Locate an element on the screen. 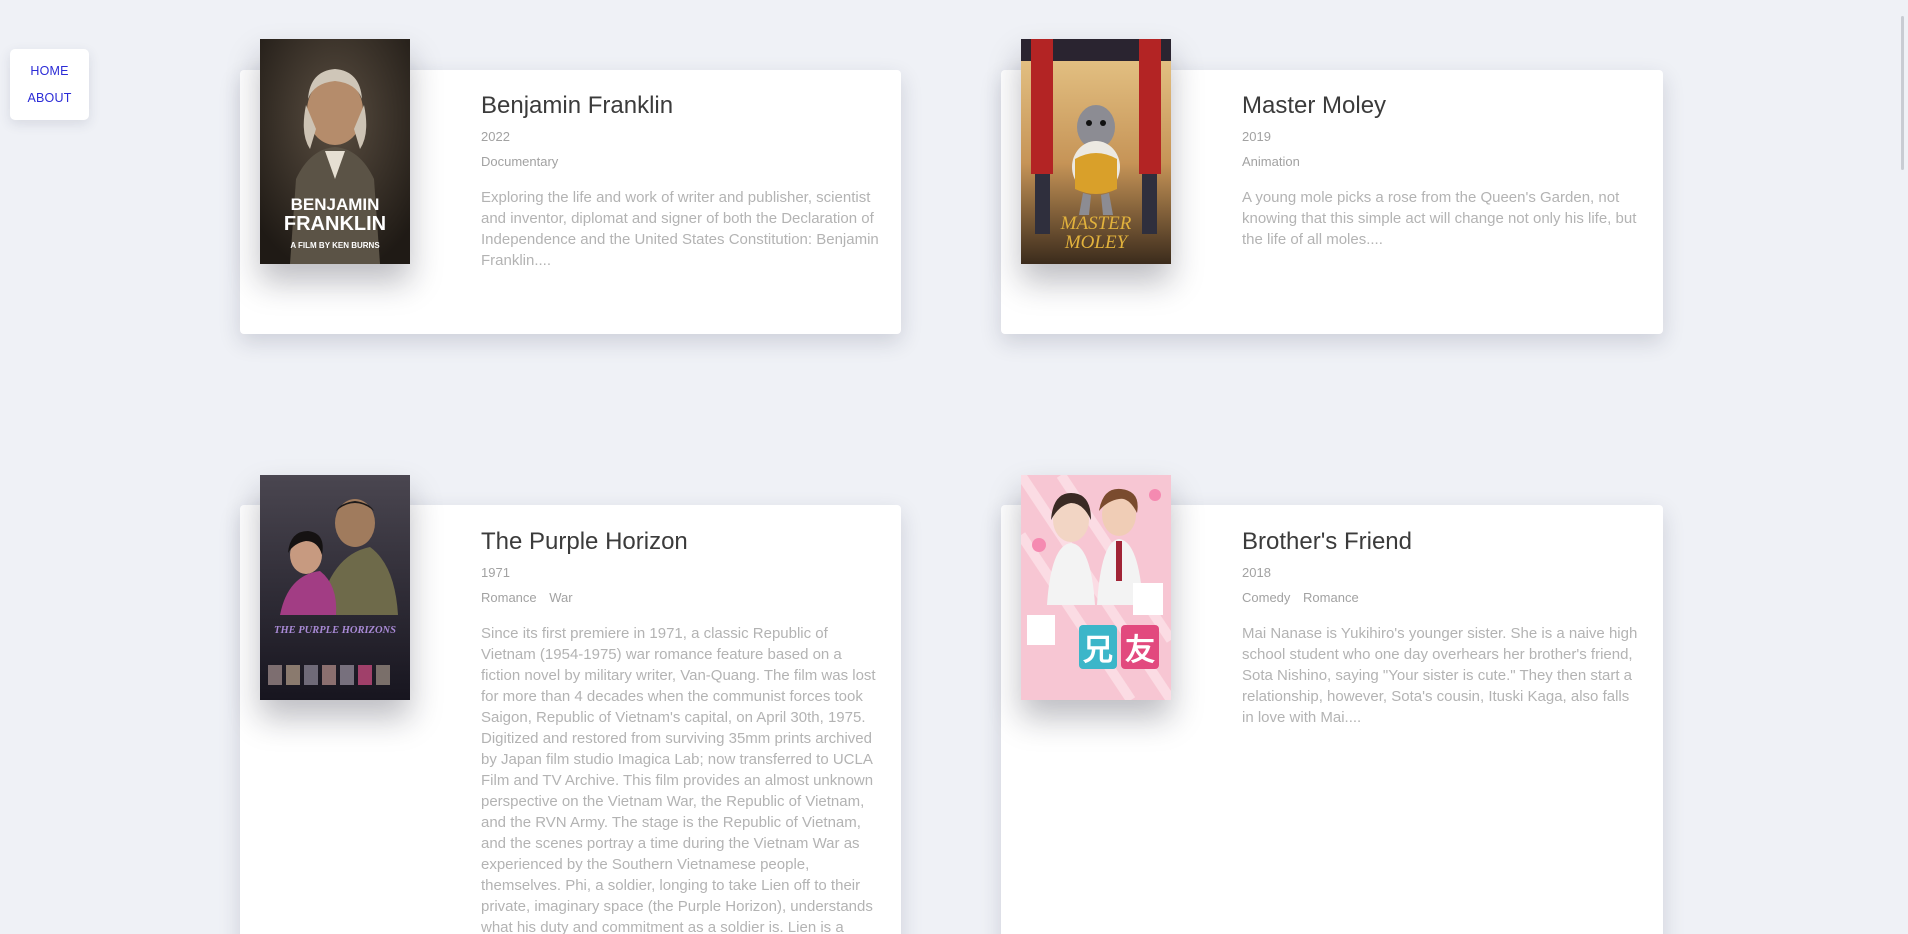 This screenshot has width=1908, height=934. movie-title: Brother's Friend is located at coordinates (1442, 542).